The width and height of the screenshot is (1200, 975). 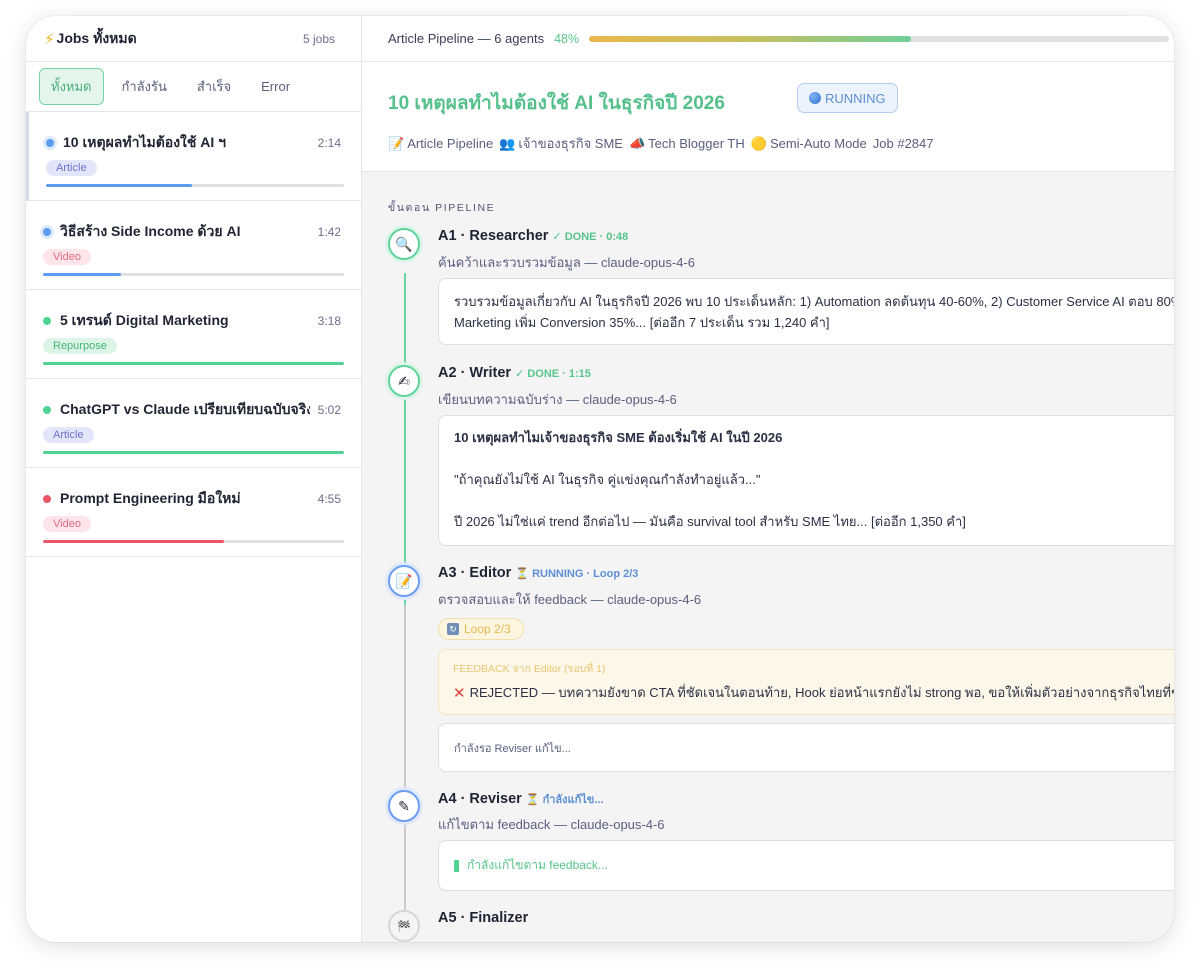 What do you see at coordinates (566, 262) in the screenshot?
I see `step-description: ค้นคว้าและรวบรวมข้อมูล — claude-opus-4-6` at bounding box center [566, 262].